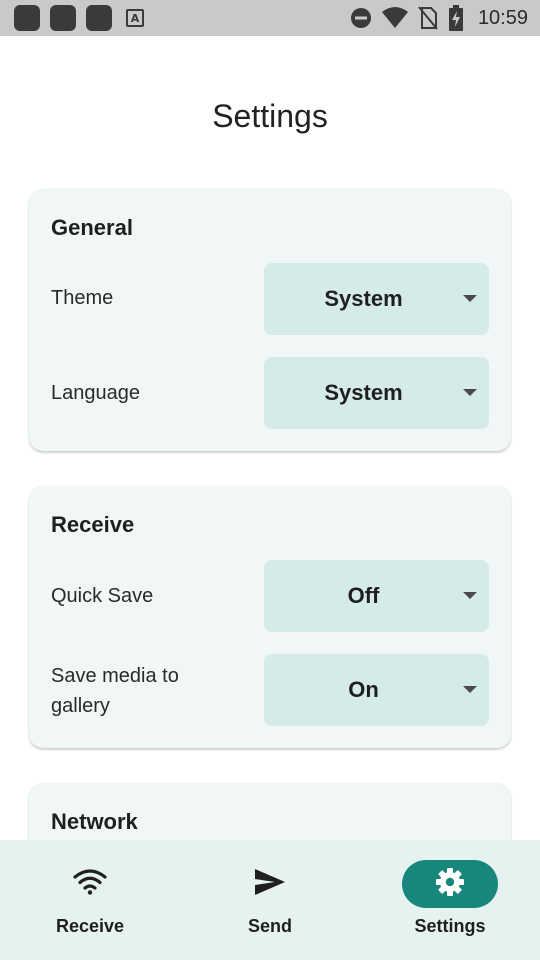  I want to click on status-bar: A 10:59, so click(270, 18).